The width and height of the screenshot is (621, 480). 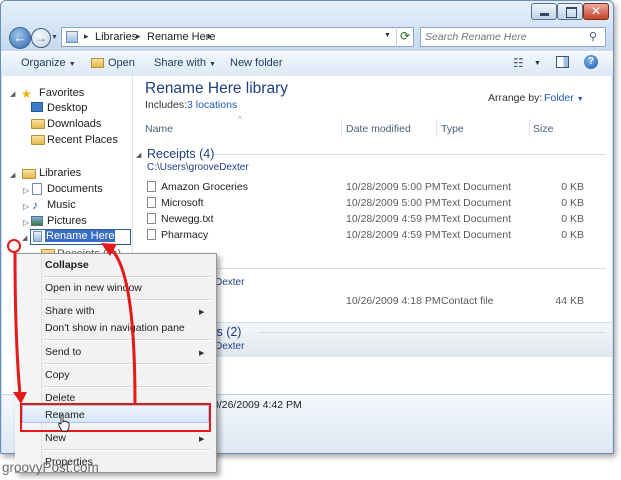 What do you see at coordinates (123, 327) in the screenshot?
I see `annotation-arrow-up` at bounding box center [123, 327].